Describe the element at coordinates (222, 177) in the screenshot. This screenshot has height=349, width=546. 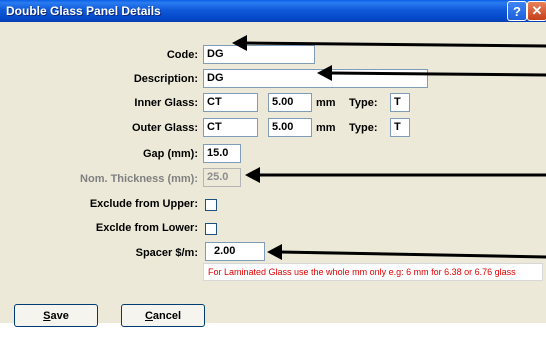
I see `nom-thickness-input: 25.0` at that location.